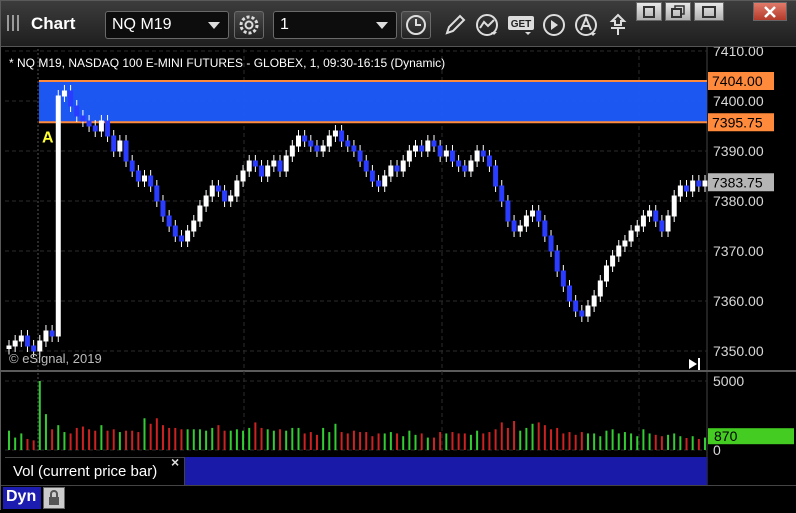 The image size is (796, 513). What do you see at coordinates (142, 24) in the screenshot?
I see `symbol-value: NQ M19` at bounding box center [142, 24].